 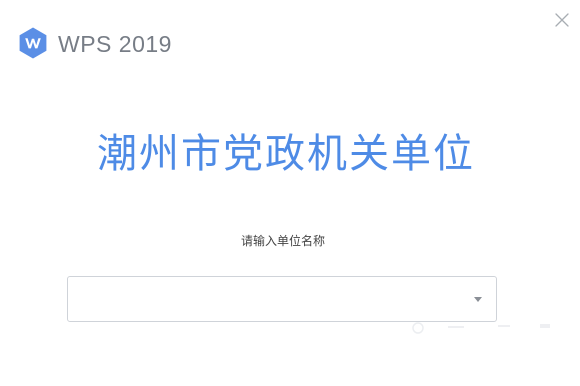 I want to click on close-button, so click(x=562, y=20).